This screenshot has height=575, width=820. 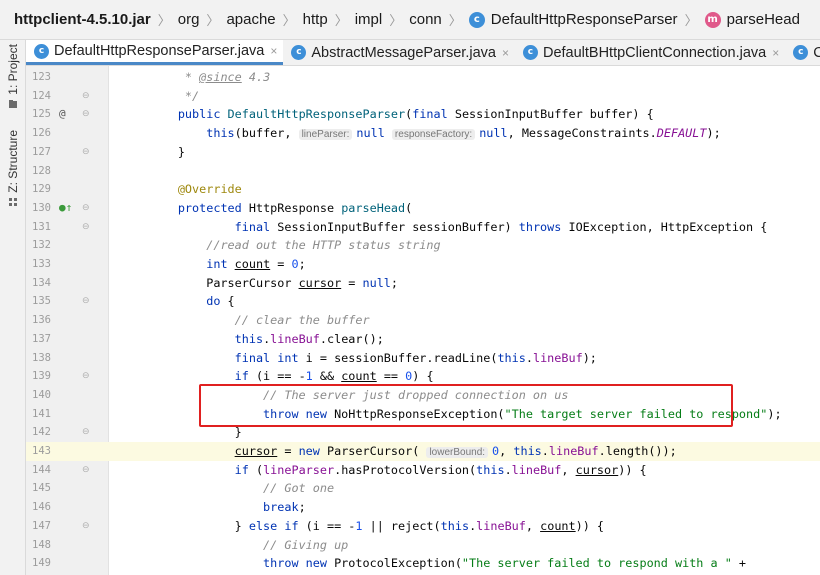 I want to click on line-number: 136, so click(x=41, y=320).